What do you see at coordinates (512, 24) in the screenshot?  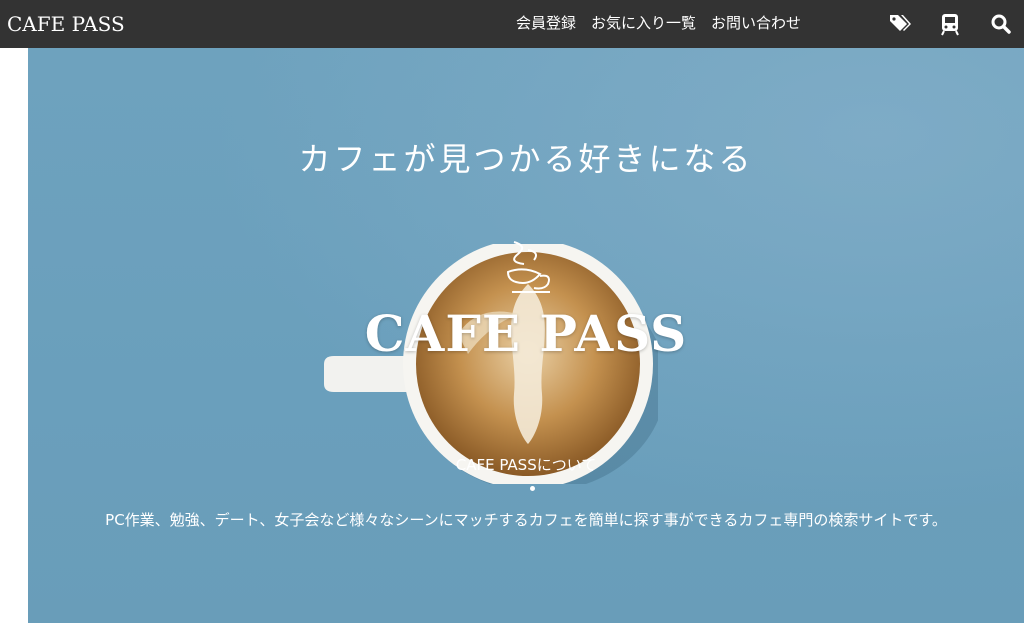 I see `top-navbar: CAFE PASS 会員登録 お気に入り一覧 お問い合わせ` at bounding box center [512, 24].